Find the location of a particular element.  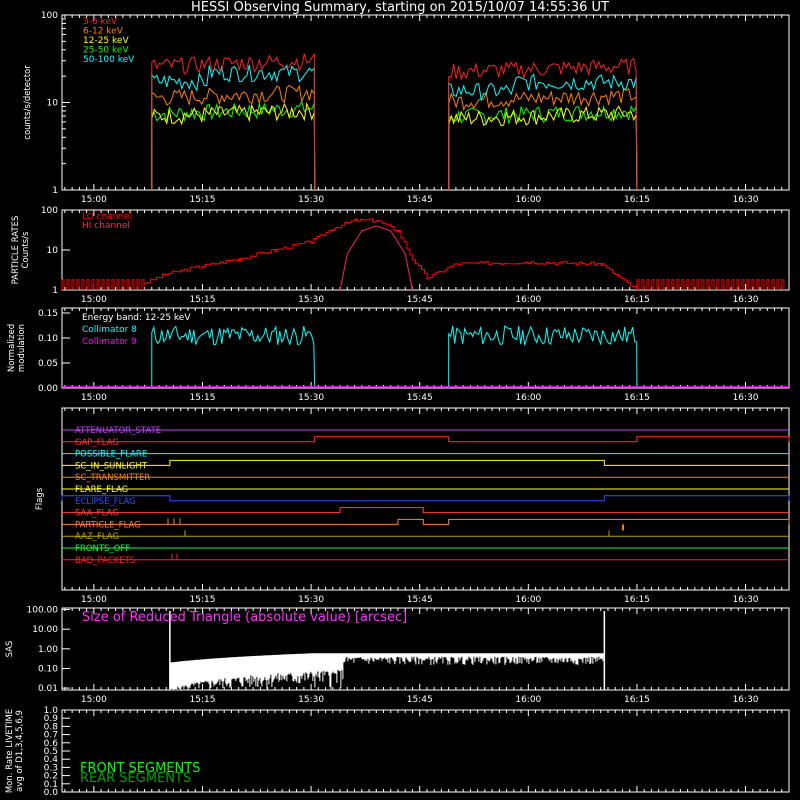

lo-channel-line is located at coordinates (423, 254).